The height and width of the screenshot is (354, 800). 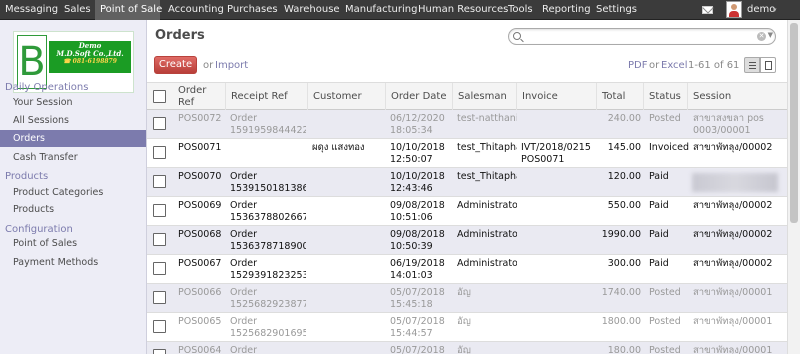 I want to click on user-menu-name: demo, so click(x=761, y=10).